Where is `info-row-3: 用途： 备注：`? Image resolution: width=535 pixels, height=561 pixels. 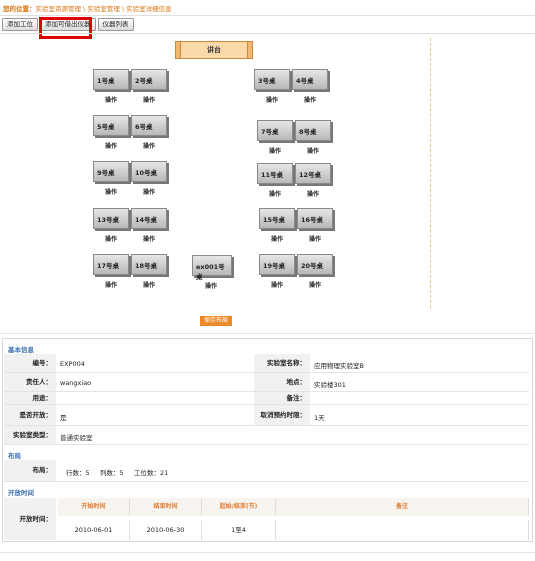 info-row-3: 用途： 备注： is located at coordinates (266, 398).